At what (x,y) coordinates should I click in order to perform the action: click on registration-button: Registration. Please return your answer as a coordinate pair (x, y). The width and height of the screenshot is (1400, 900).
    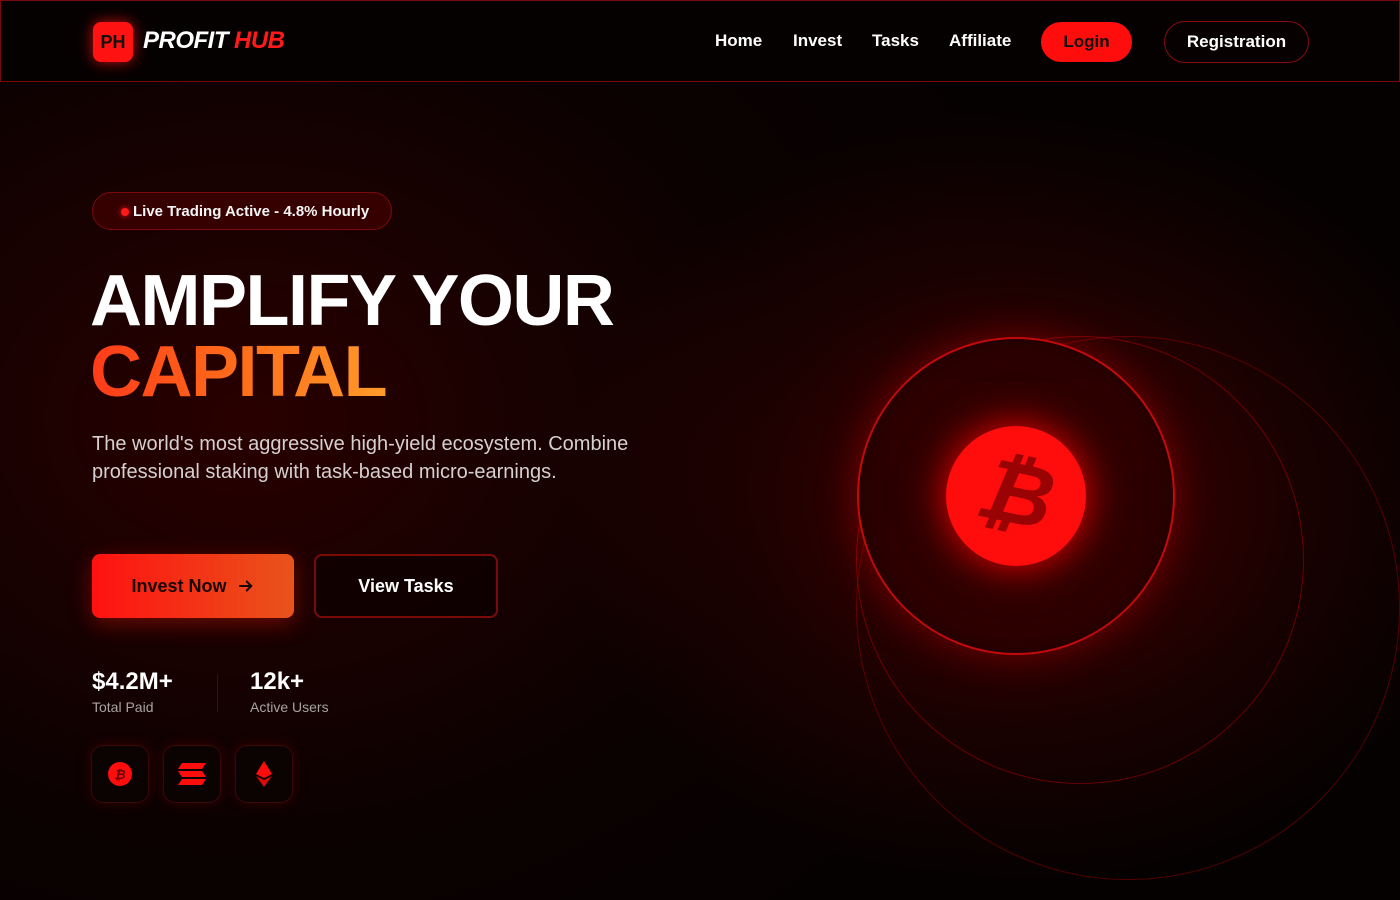
    Looking at the image, I should click on (1236, 42).